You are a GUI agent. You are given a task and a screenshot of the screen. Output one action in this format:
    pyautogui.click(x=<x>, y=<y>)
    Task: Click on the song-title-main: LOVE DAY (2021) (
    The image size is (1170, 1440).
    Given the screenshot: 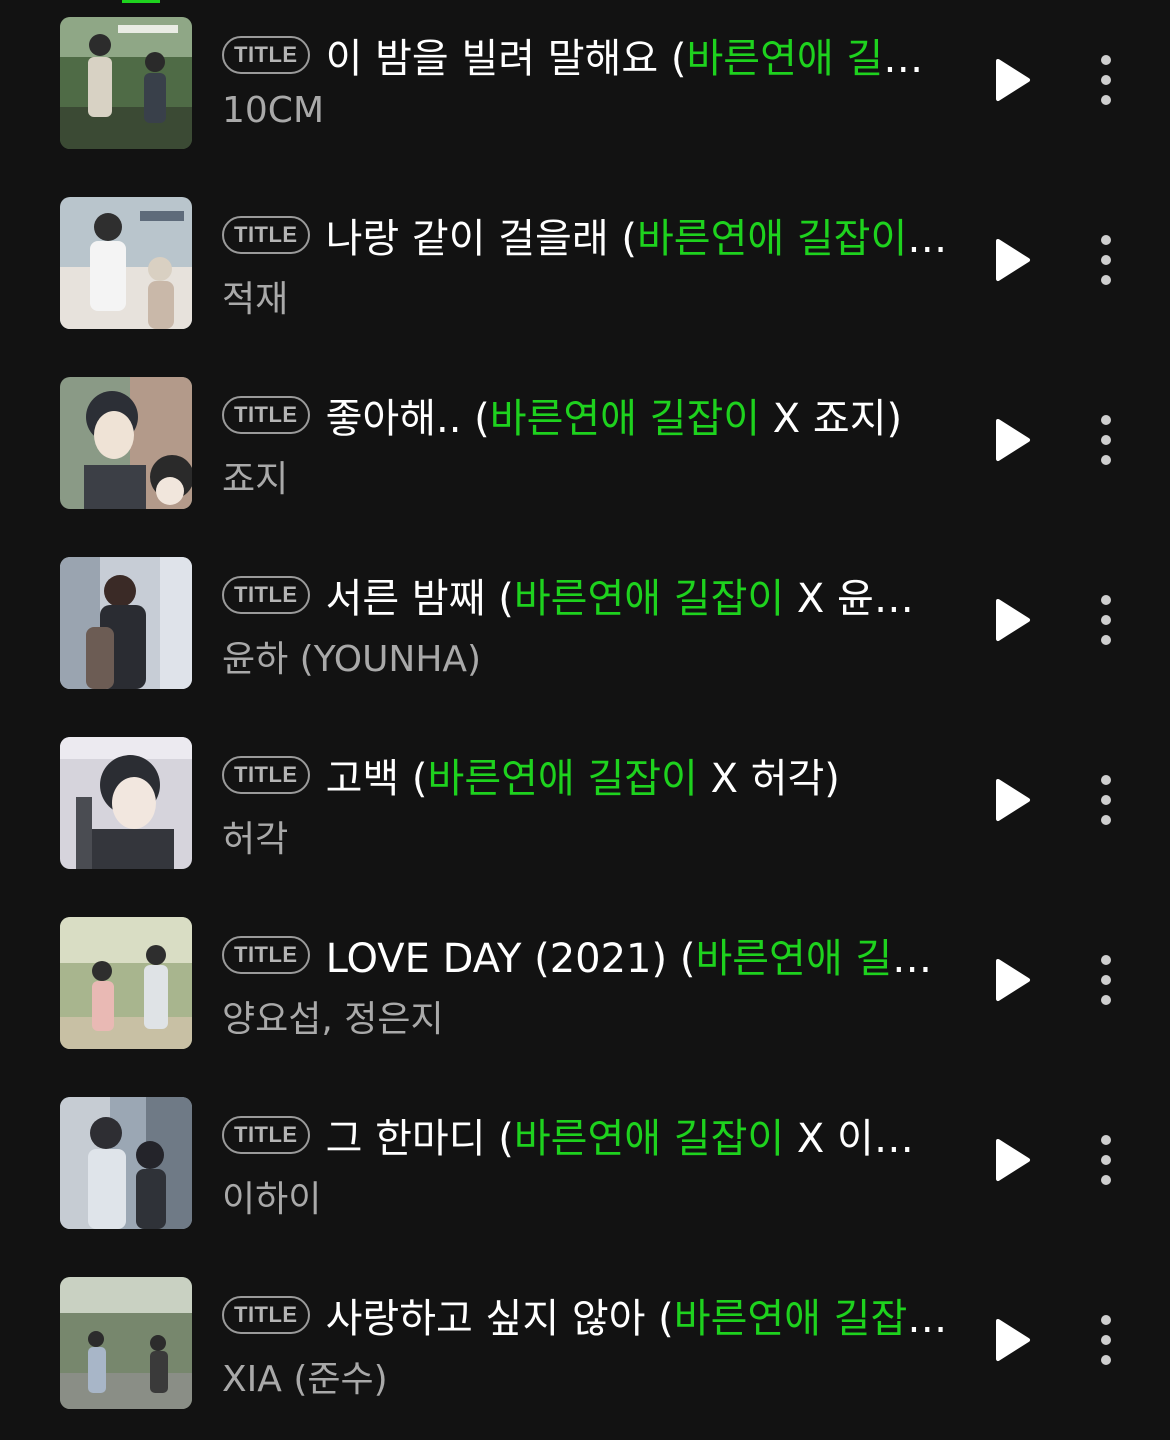 What is the action you would take?
    pyautogui.click(x=510, y=959)
    